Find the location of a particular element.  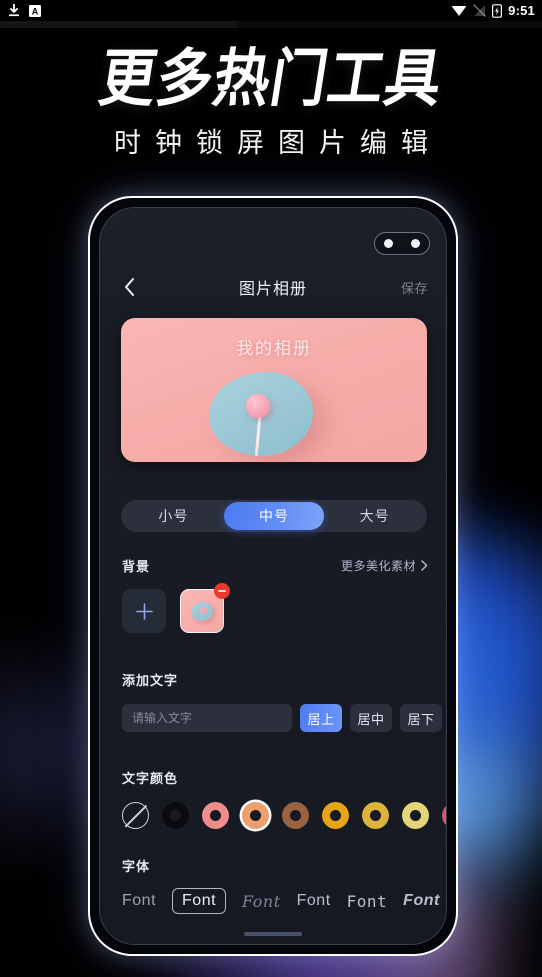

a-badge-icon: A is located at coordinates (35, 10).